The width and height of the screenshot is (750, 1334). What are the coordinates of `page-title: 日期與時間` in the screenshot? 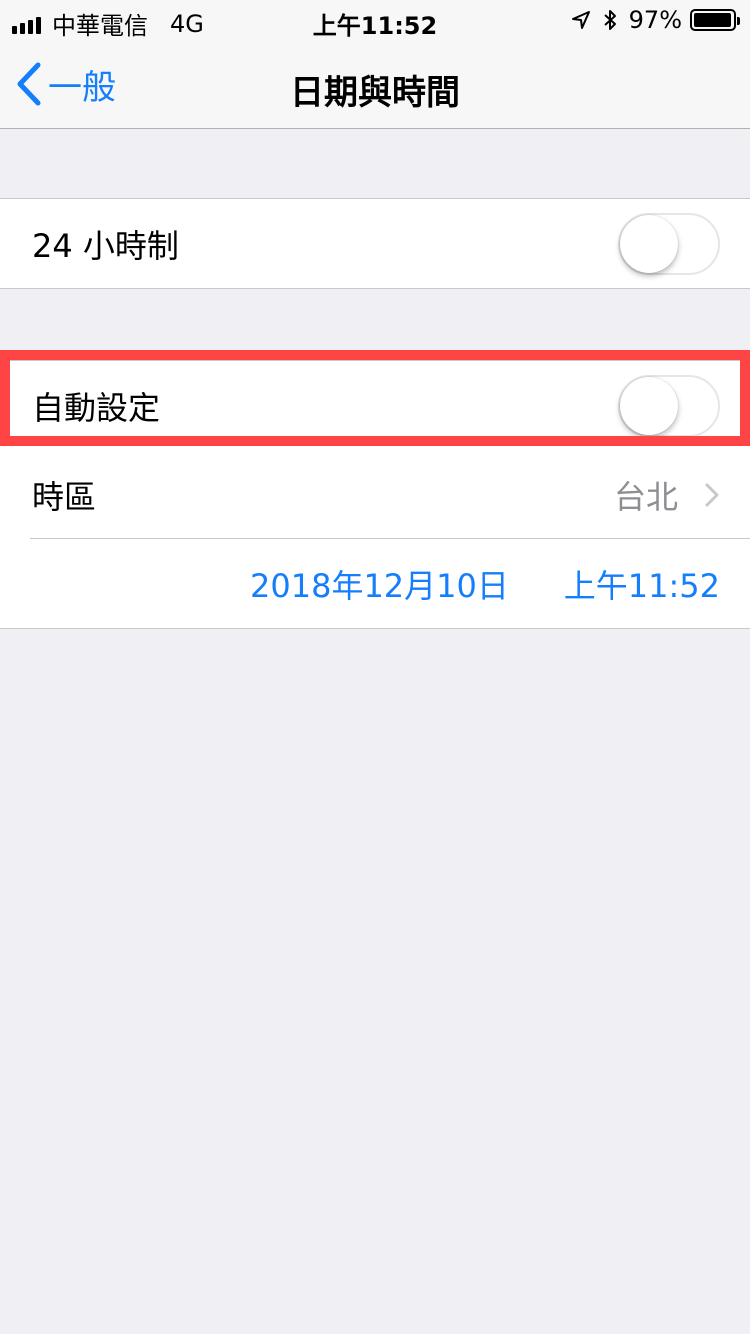 It's located at (375, 93).